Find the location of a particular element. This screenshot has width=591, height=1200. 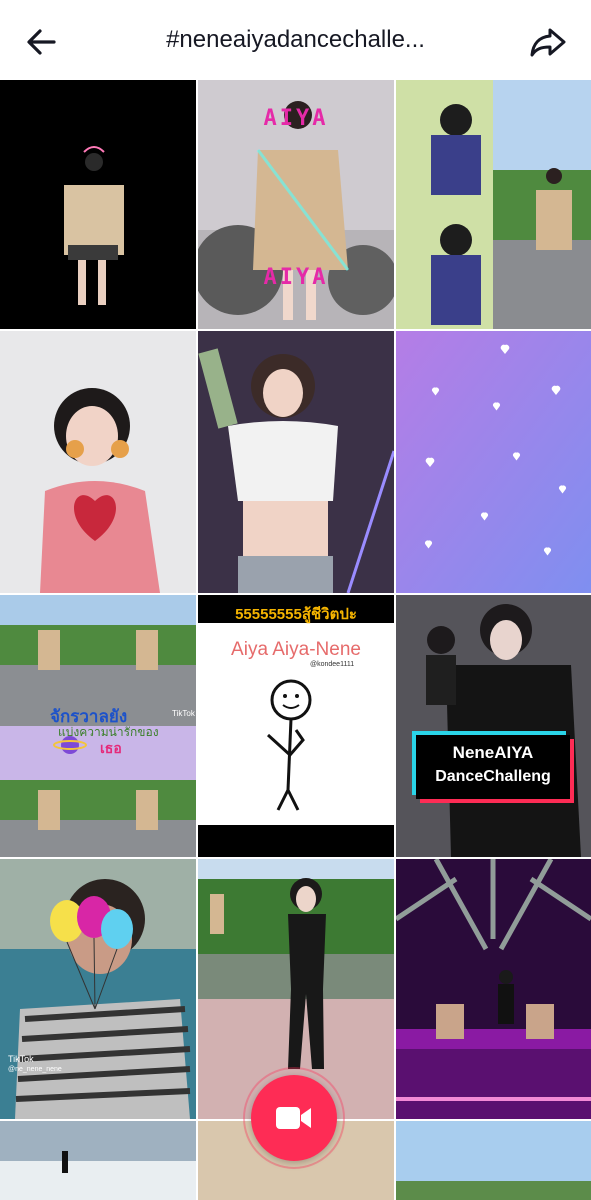

caption-line-3: เธอ is located at coordinates (111, 748).